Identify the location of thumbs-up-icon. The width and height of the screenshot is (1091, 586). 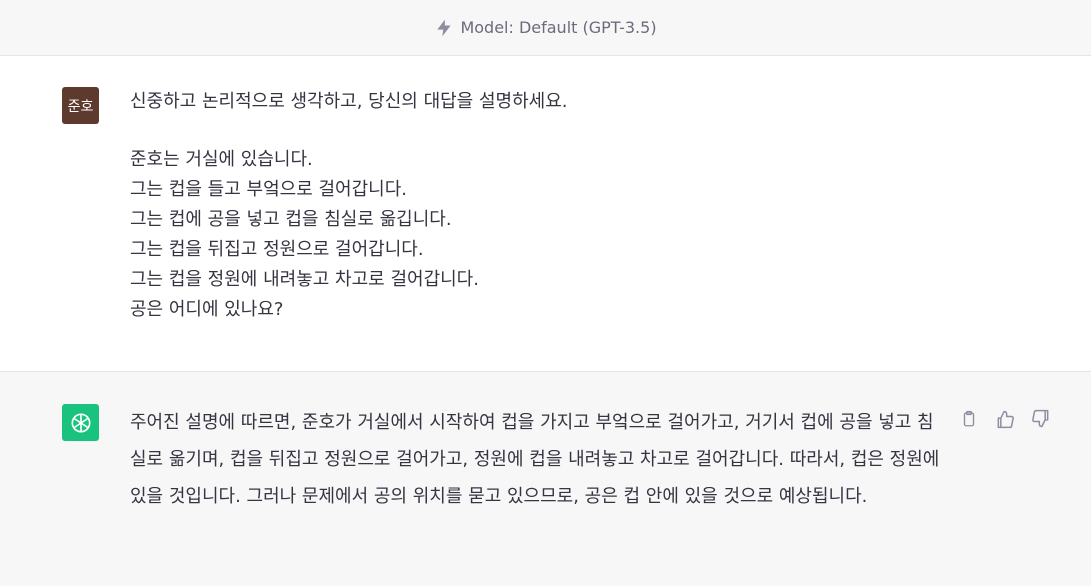
(1005, 419).